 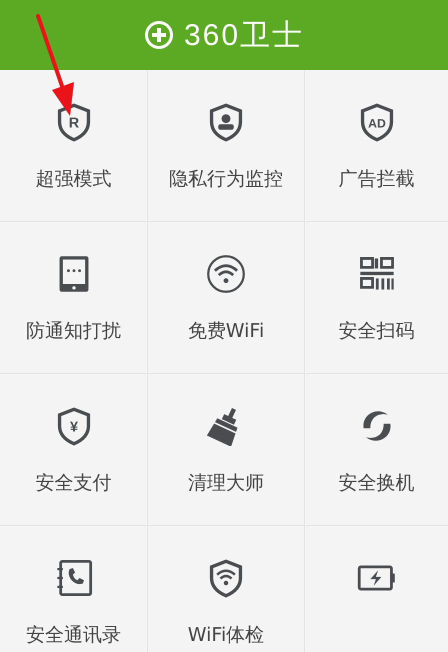 What do you see at coordinates (74, 146) in the screenshot?
I see `feature-tile: R 超强模式` at bounding box center [74, 146].